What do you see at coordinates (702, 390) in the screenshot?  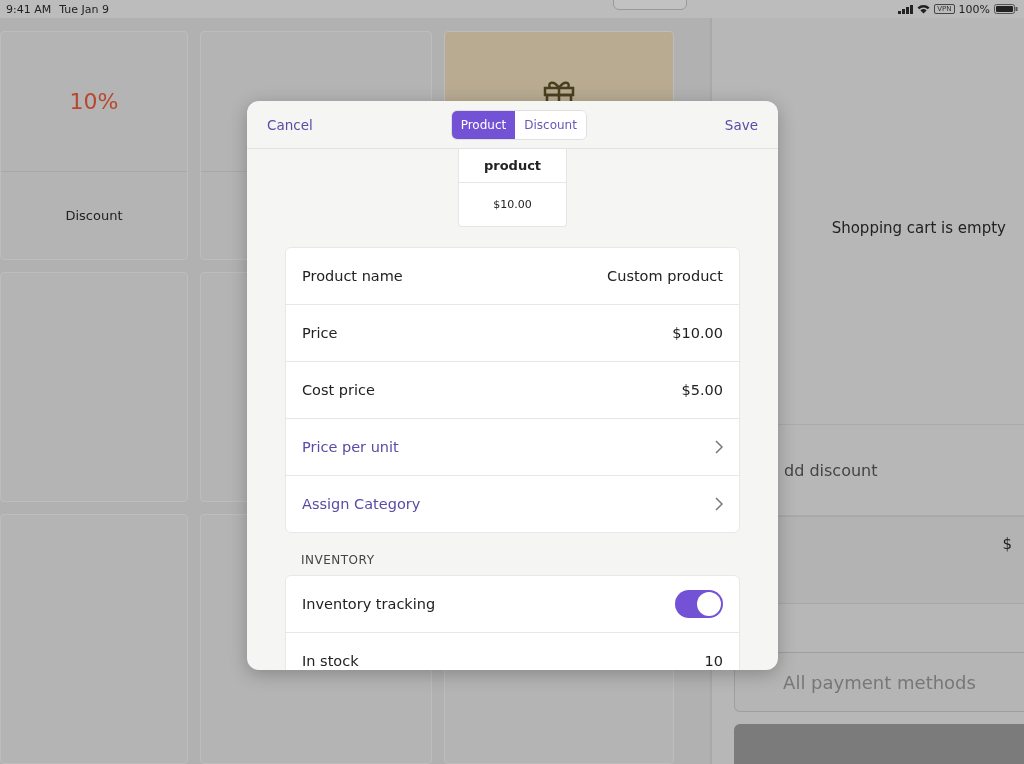 I see `field-value: $5.00` at bounding box center [702, 390].